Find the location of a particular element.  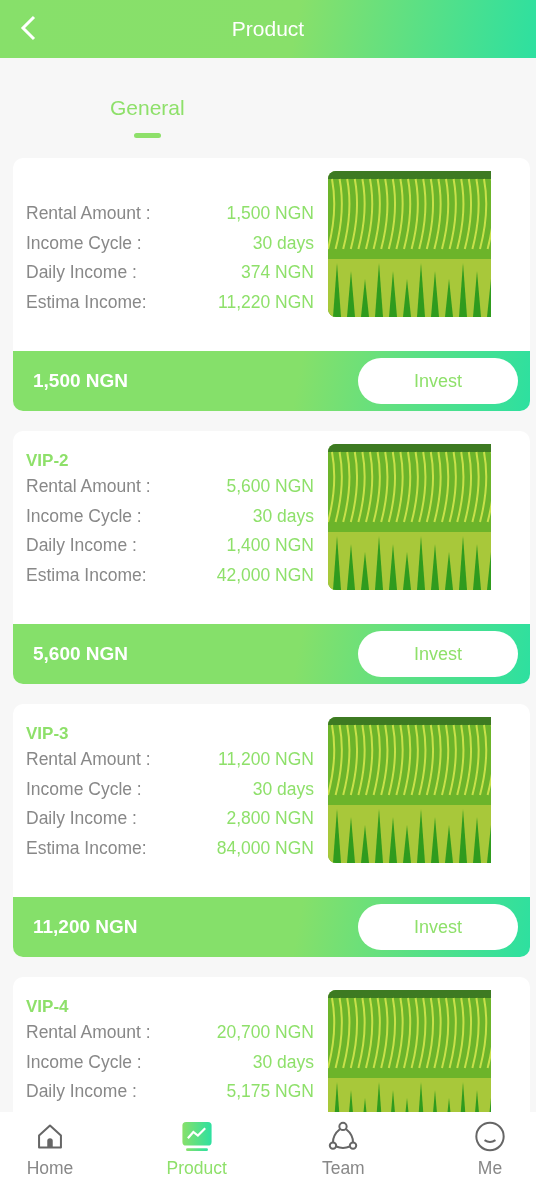

row-value: 20,700 NGN is located at coordinates (265, 1033).